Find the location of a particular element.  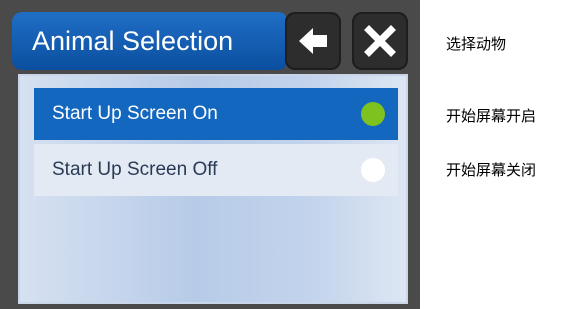

close-button is located at coordinates (380, 41).